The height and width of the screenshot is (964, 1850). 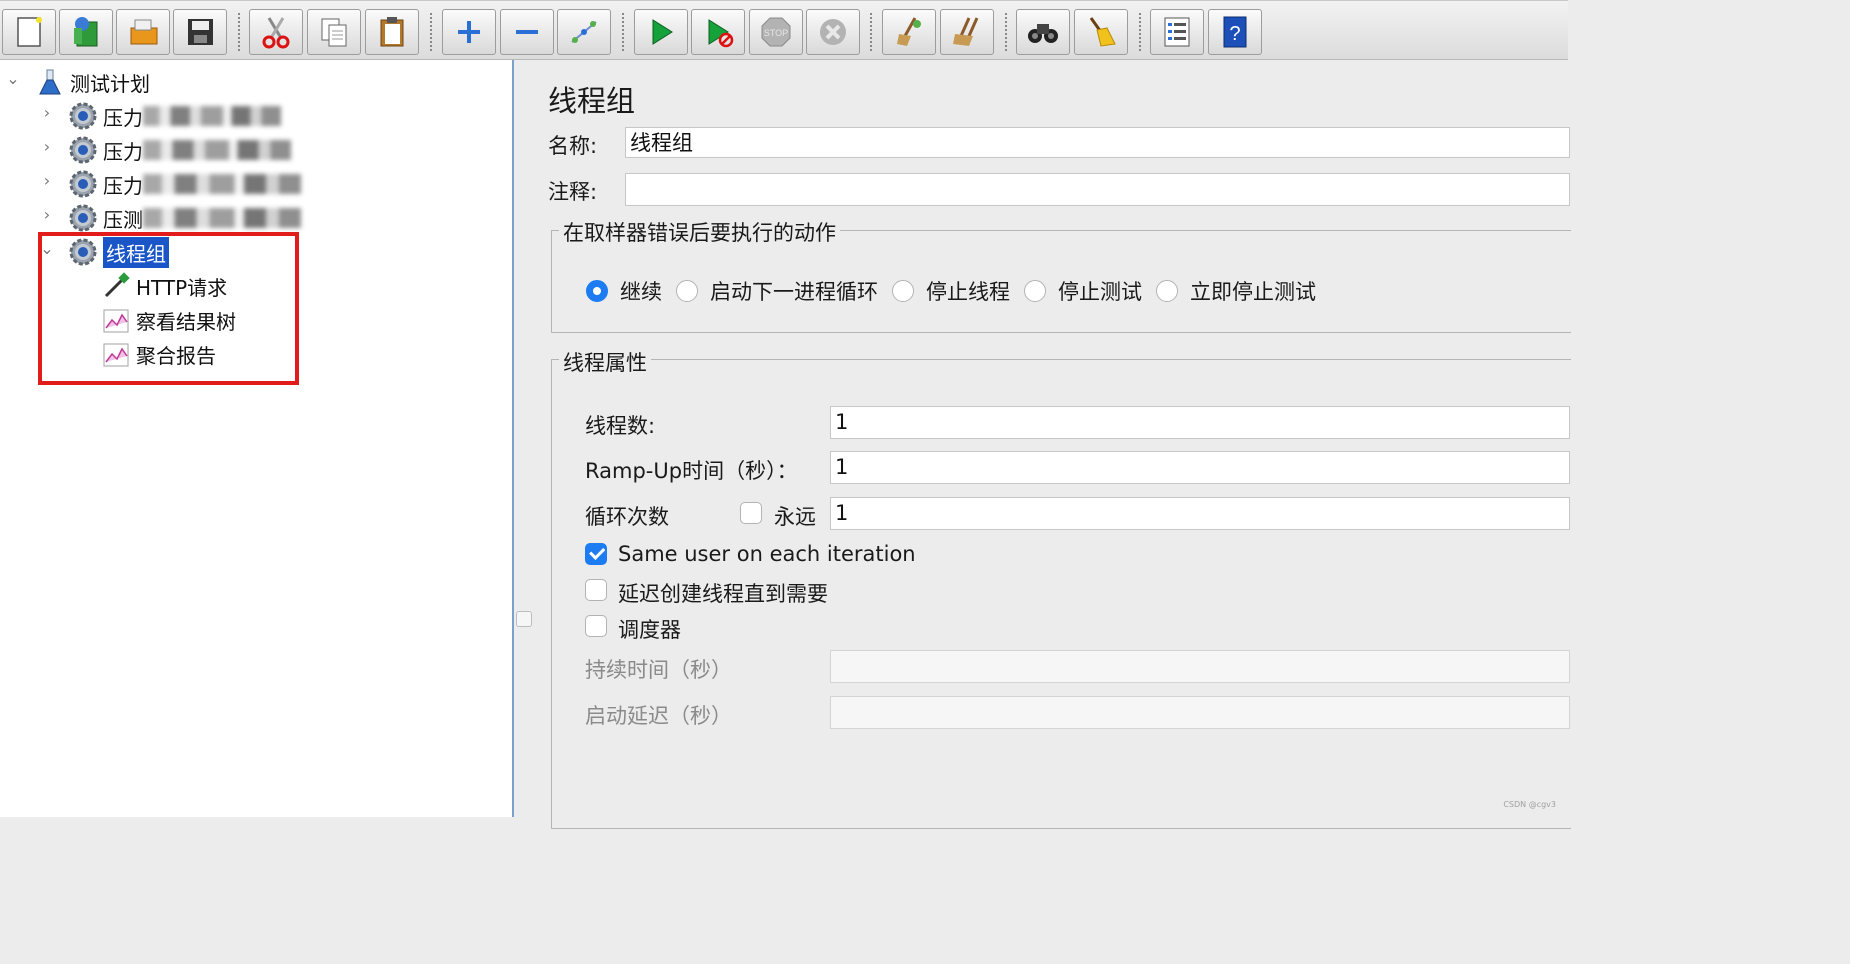 I want to click on open-button, so click(x=143, y=32).